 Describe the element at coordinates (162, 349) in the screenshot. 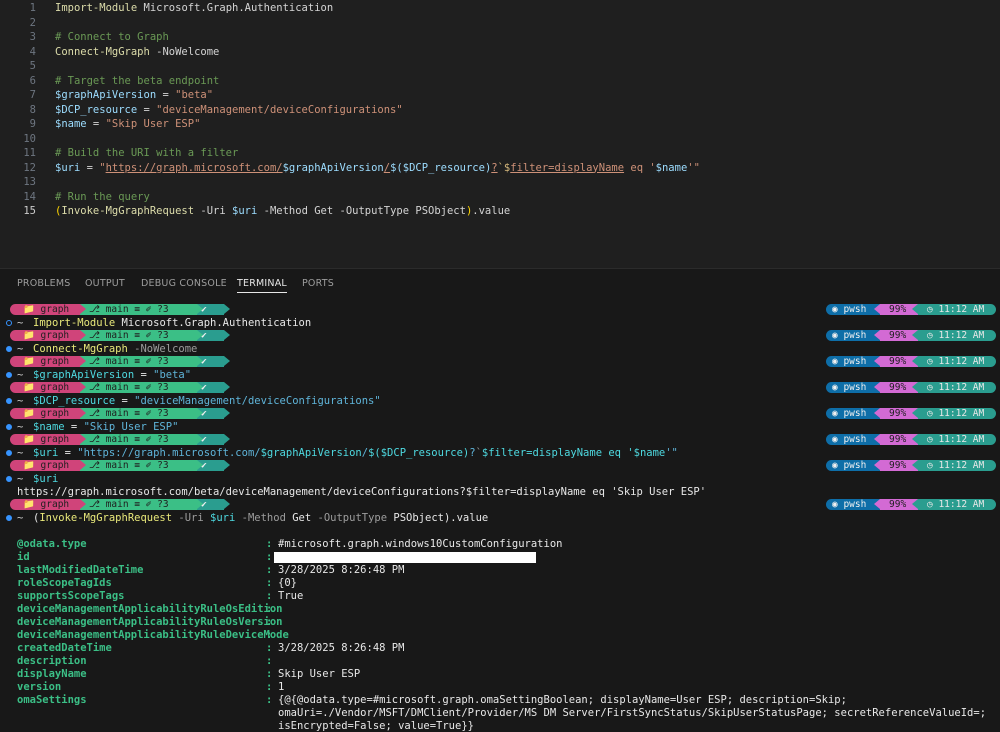

I see `command-token: -NoWelcome` at that location.